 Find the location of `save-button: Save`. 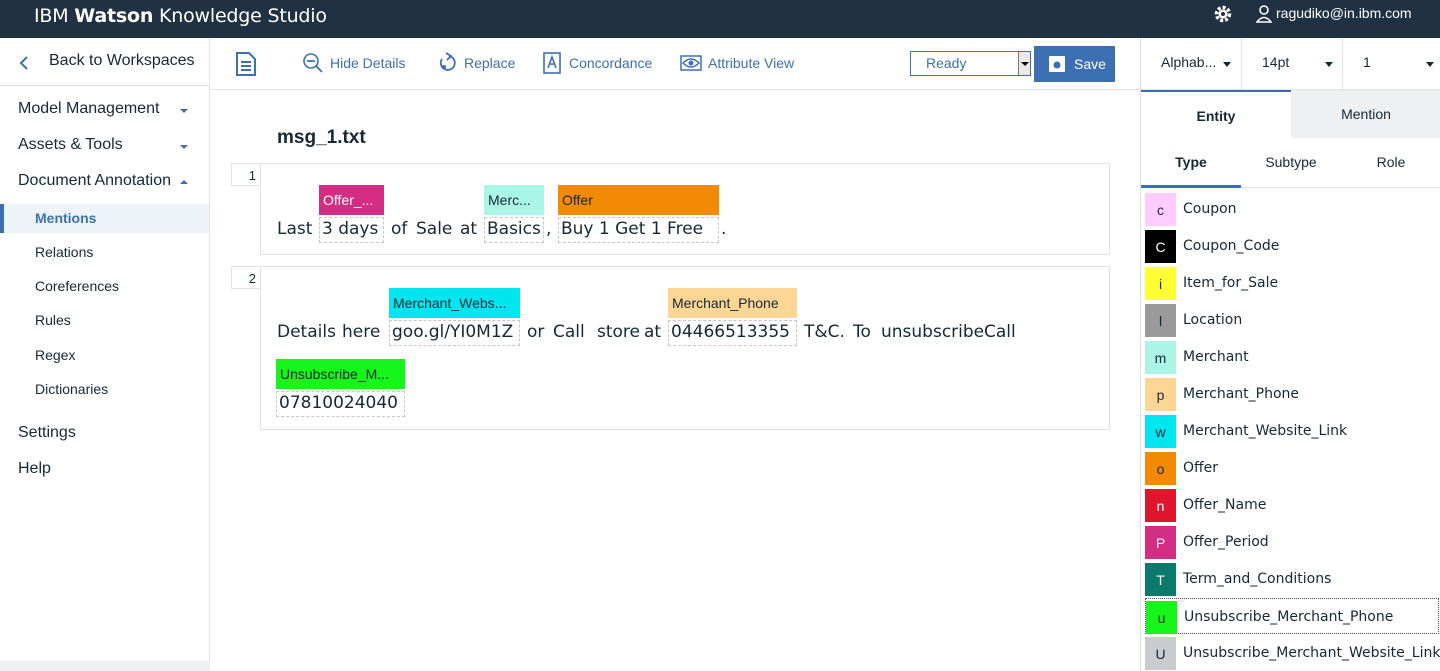

save-button: Save is located at coordinates (1074, 64).